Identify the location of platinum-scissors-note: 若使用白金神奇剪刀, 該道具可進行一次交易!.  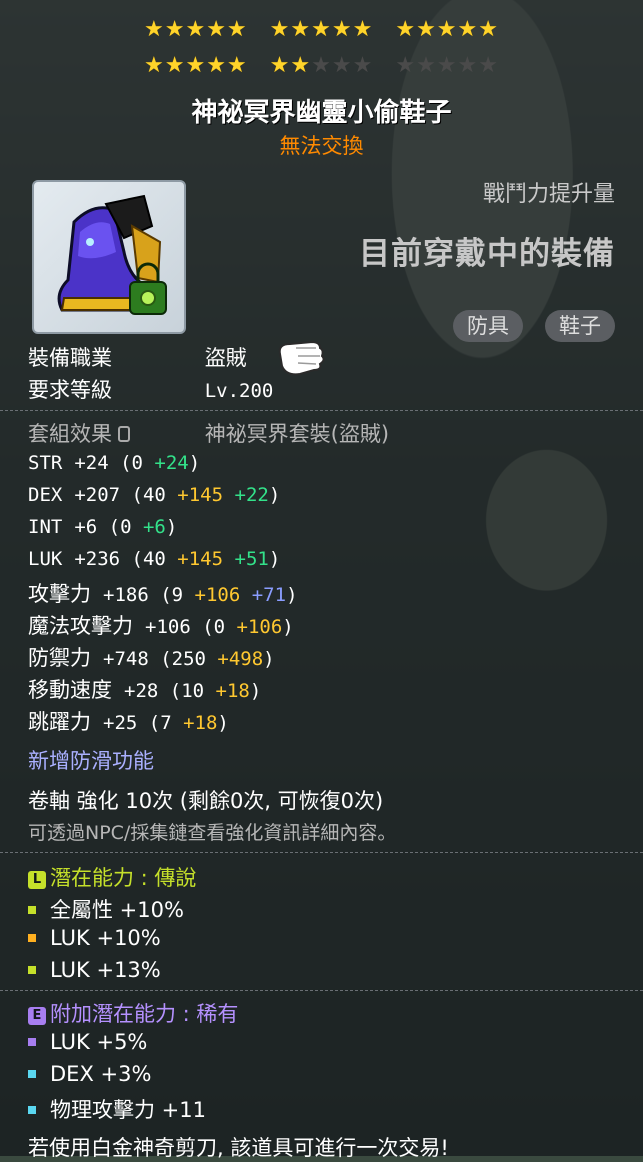
(238, 1148).